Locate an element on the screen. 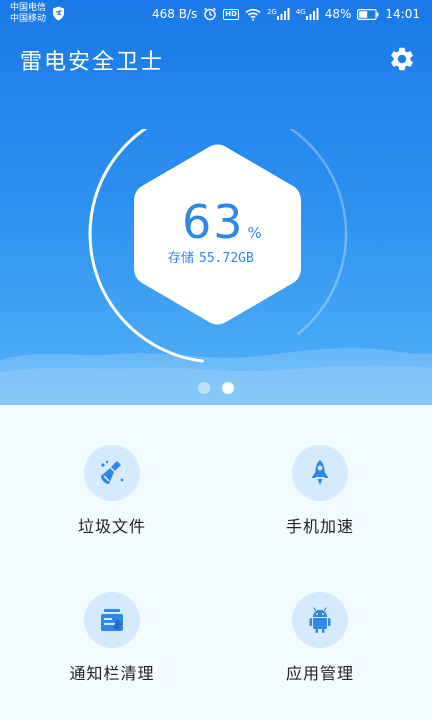  status-bar: 中国电信 中国移动 468 B/s HD 2G 4G 48% 14:01 is located at coordinates (216, 15).